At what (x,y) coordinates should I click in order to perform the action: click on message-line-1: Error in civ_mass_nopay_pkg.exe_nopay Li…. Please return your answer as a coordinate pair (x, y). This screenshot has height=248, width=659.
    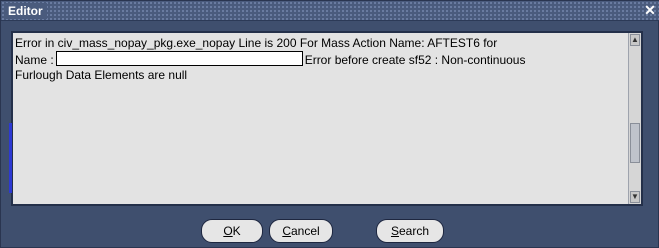
    Looking at the image, I should click on (256, 43).